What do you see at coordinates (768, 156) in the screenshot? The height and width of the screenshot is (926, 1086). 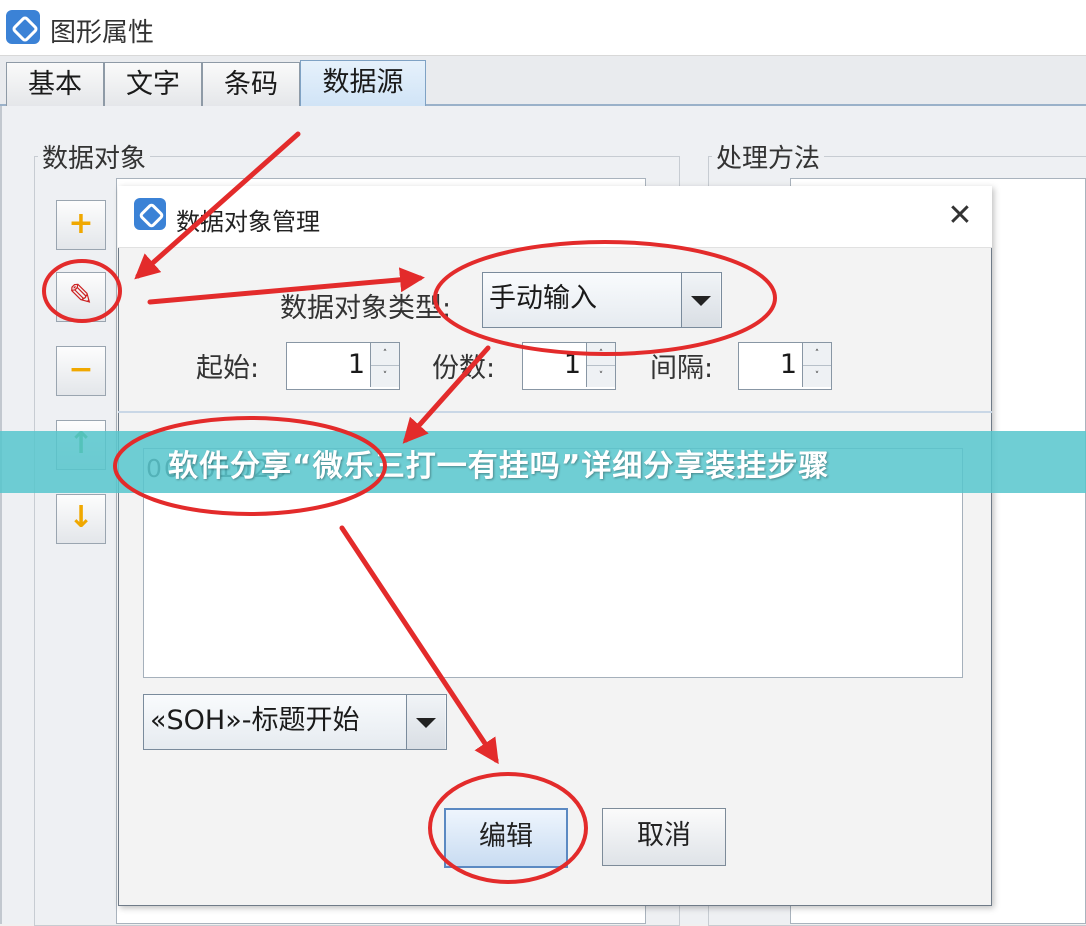 I see `processing-method-group-label: 处理方法` at bounding box center [768, 156].